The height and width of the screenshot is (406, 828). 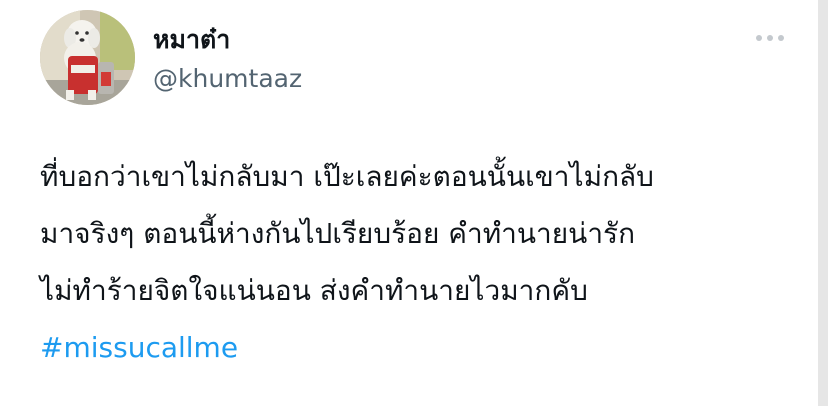 What do you see at coordinates (191, 40) in the screenshot?
I see `display-name: หมาต๋า` at bounding box center [191, 40].